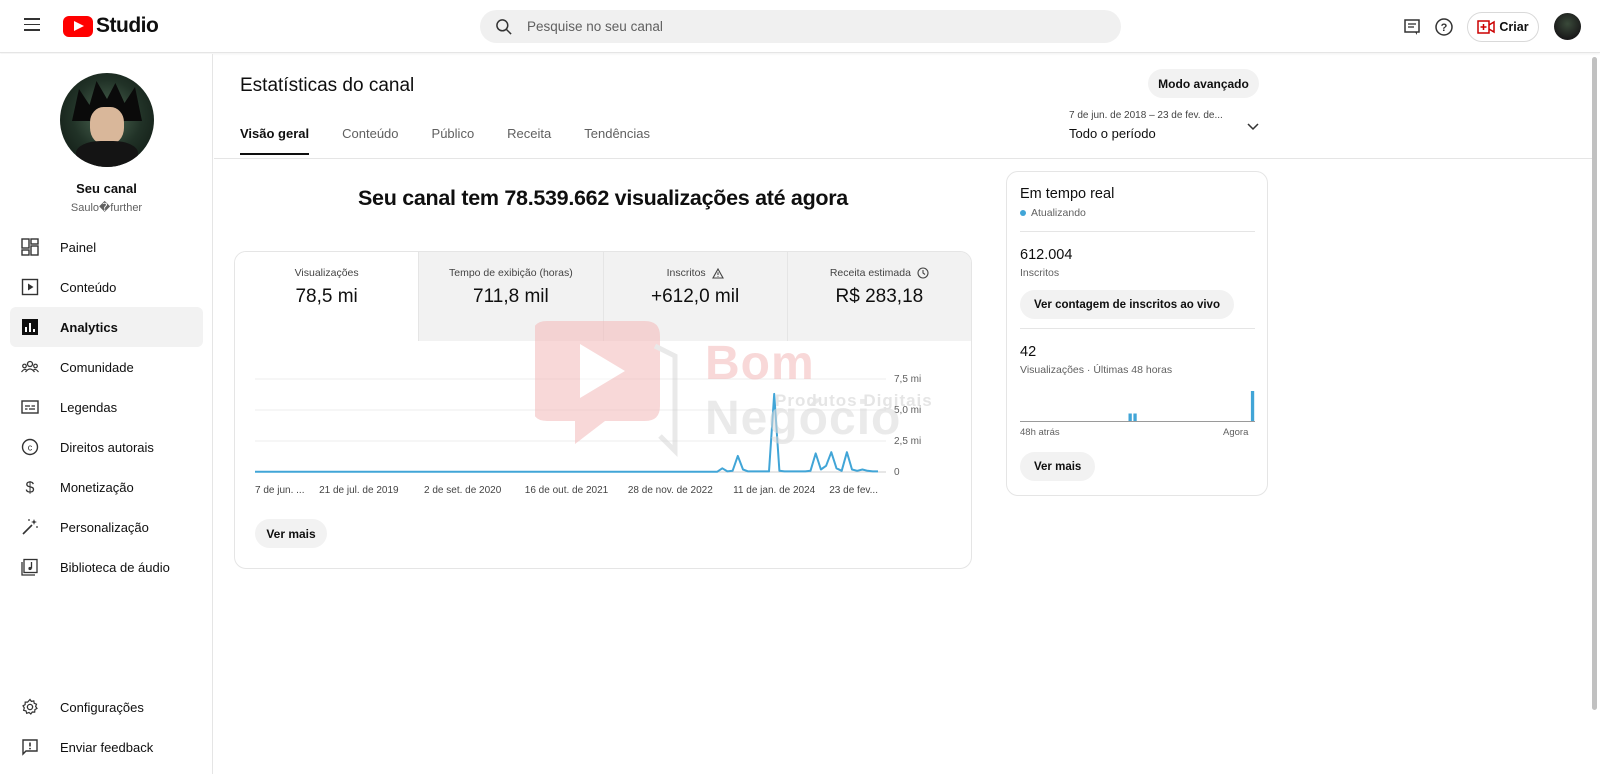 This screenshot has height=774, width=1600. What do you see at coordinates (1486, 27) in the screenshot?
I see `add-video-icon` at bounding box center [1486, 27].